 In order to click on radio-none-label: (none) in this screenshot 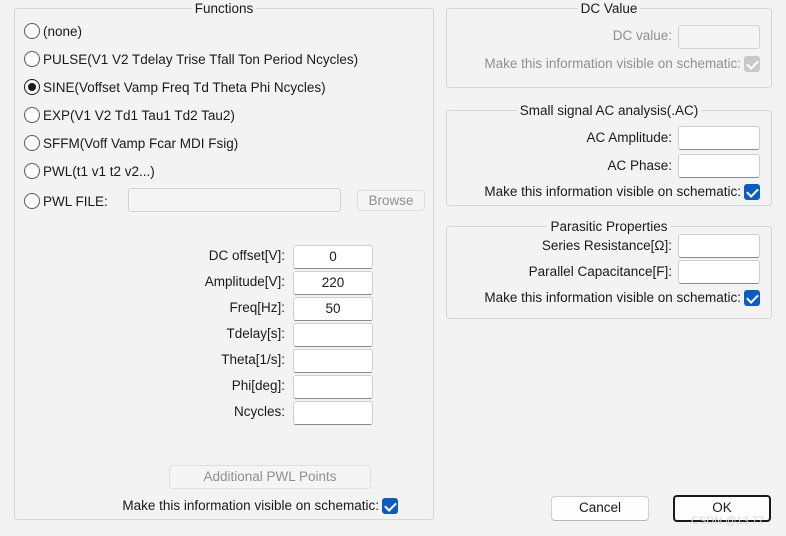, I will do `click(63, 31)`.